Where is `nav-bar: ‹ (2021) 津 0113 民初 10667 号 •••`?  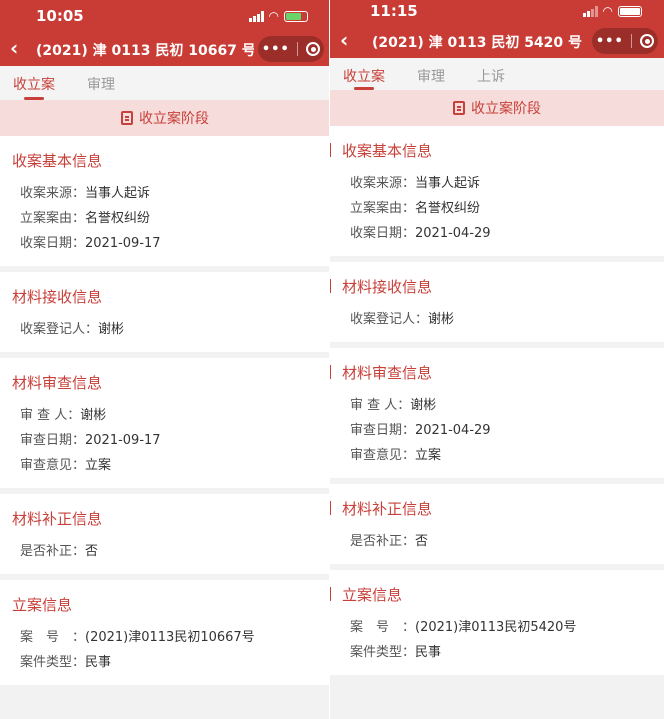
nav-bar: ‹ (2021) 津 0113 民初 10667 号 ••• is located at coordinates (165, 49).